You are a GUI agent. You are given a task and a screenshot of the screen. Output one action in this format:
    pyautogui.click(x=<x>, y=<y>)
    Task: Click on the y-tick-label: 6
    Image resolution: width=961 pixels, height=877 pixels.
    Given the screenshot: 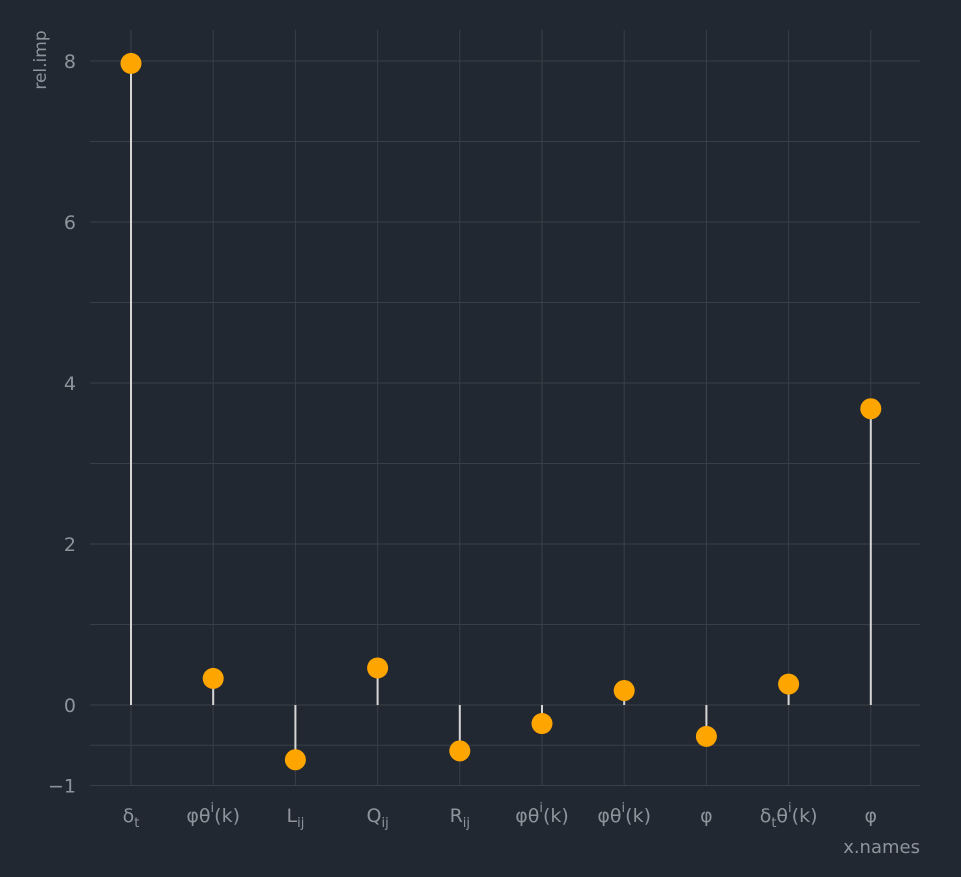 What is the action you would take?
    pyautogui.click(x=70, y=223)
    